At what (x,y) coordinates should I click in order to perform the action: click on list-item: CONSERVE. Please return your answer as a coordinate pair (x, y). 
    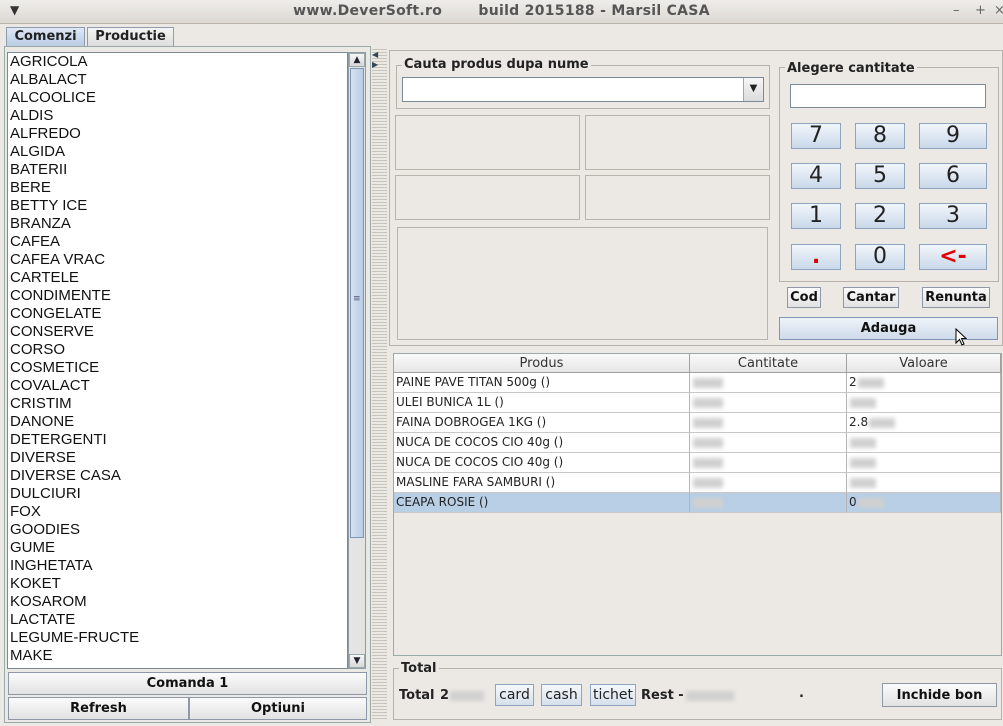
    Looking at the image, I should click on (177, 332).